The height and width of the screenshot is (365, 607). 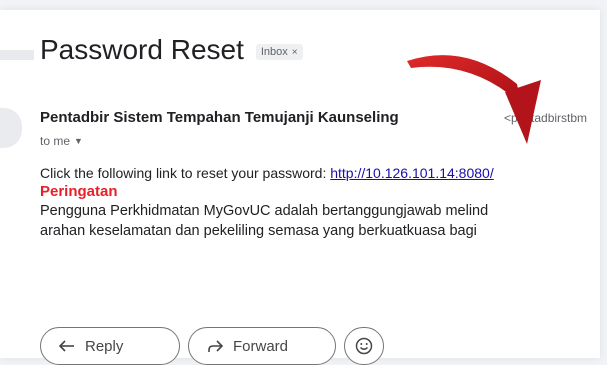 I want to click on reply-icon, so click(x=67, y=346).